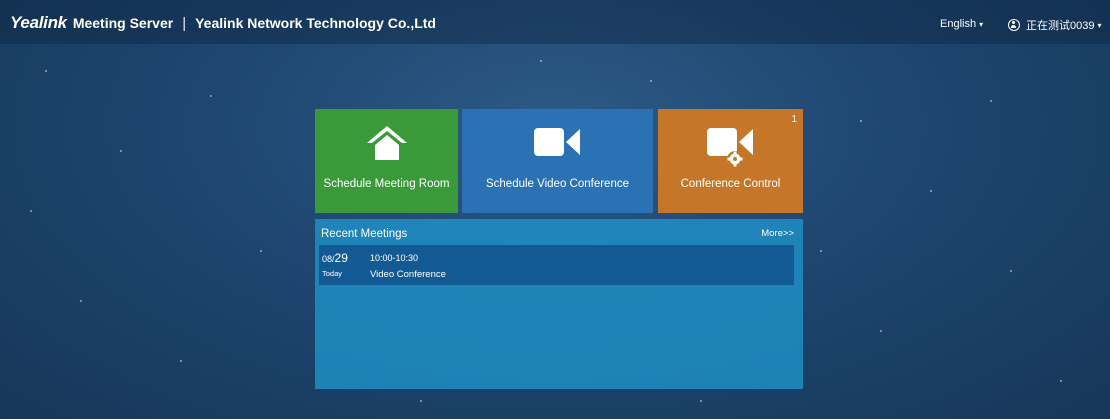 This screenshot has height=419, width=1110. I want to click on conference-control-tile: 1 Conference Control, so click(730, 161).